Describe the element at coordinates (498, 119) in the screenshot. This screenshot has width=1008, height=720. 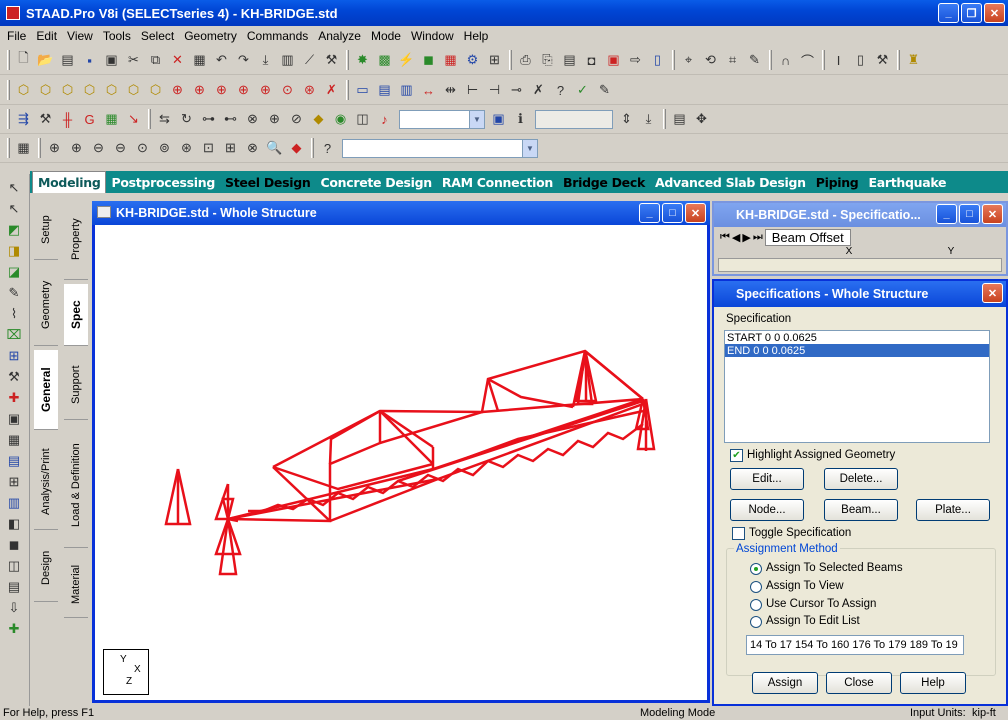
I see `display-options-icon: ▣` at that location.